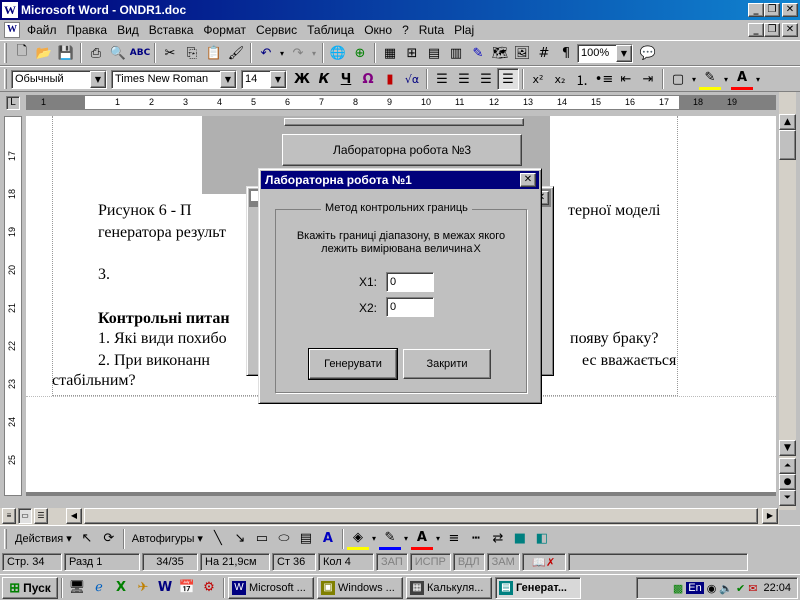 The width and height of the screenshot is (800, 600). Describe the element at coordinates (410, 282) in the screenshot. I see `x1-input: 0` at that location.